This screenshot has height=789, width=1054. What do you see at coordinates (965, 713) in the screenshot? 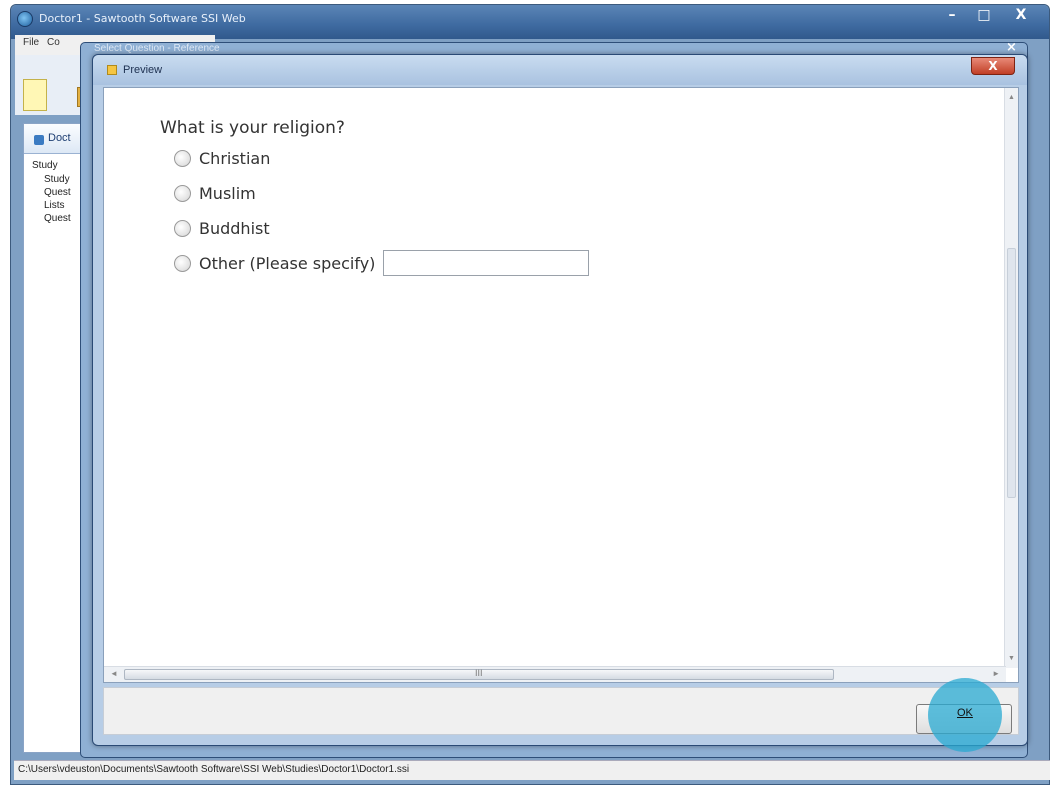
I see `ok-button-label: OK` at bounding box center [965, 713].